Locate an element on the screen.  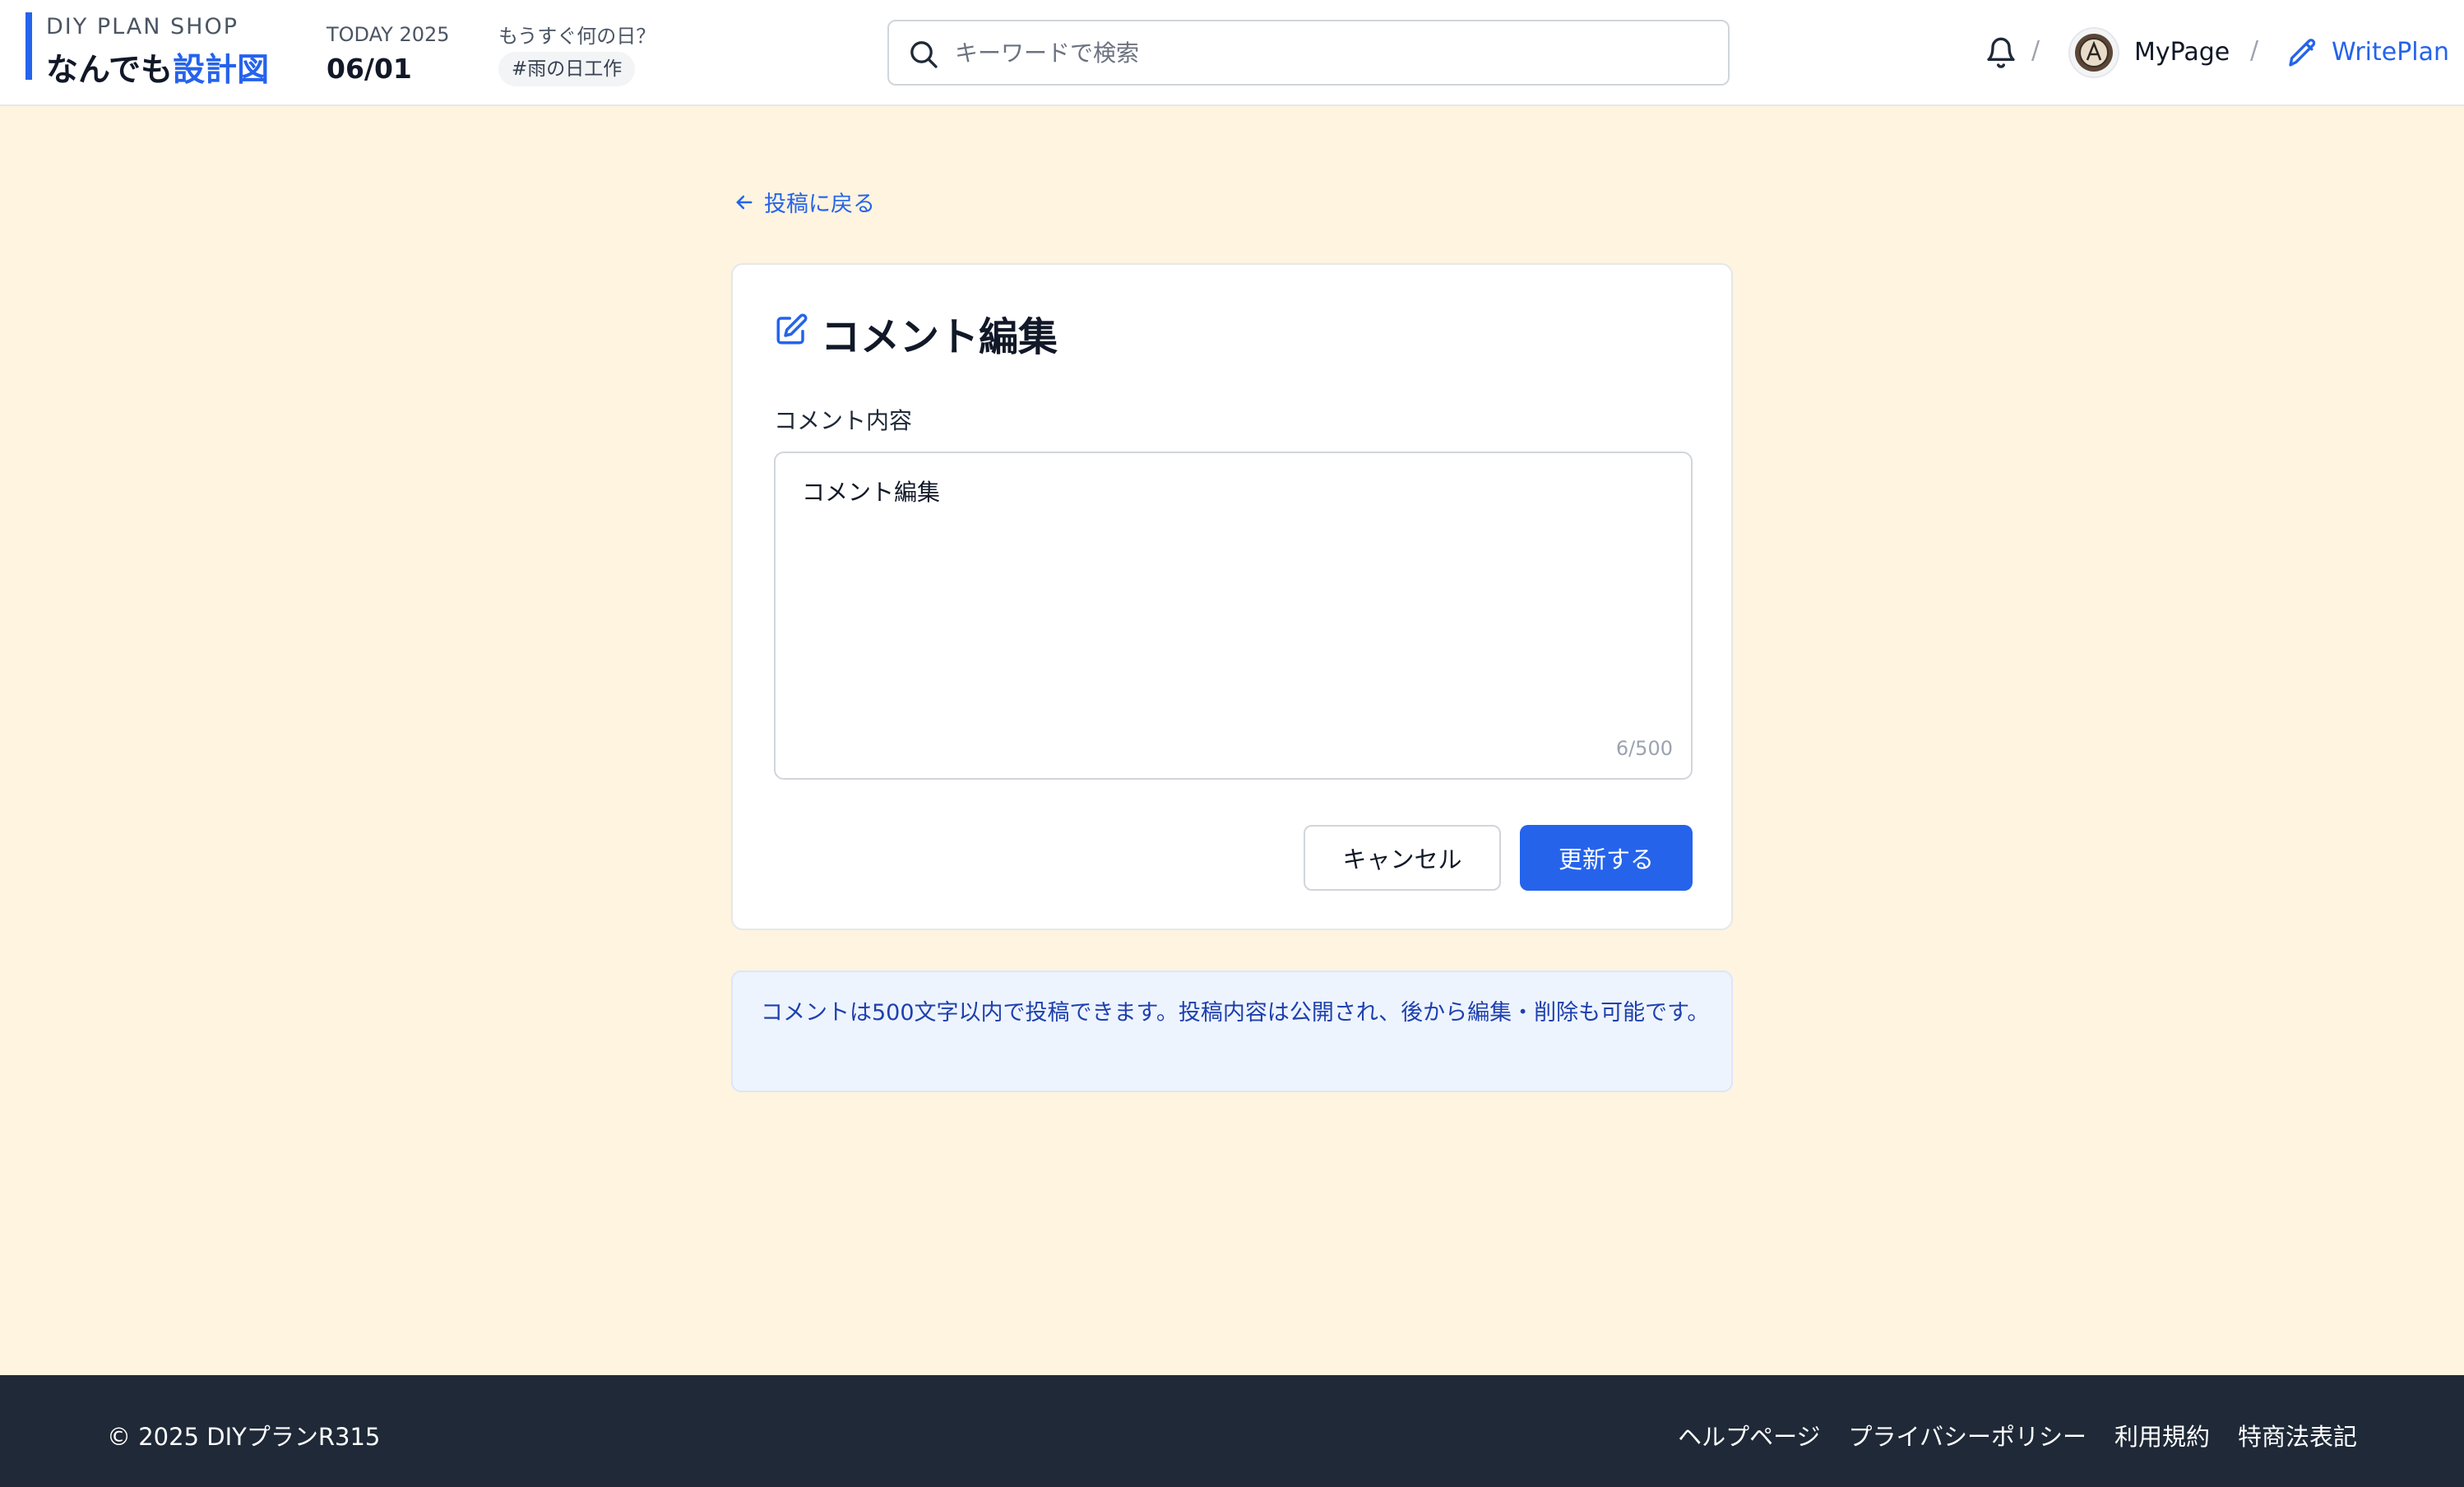
upcoming-day-label: もうすぐ何の日？ is located at coordinates (577, 36).